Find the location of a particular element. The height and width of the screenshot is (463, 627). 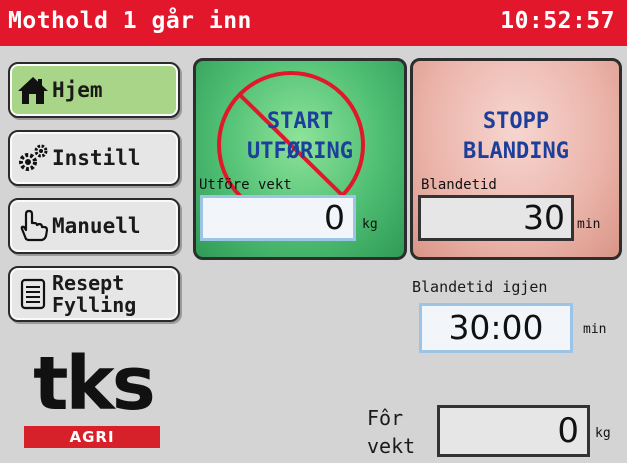

feed-label-line1: Fôr is located at coordinates (385, 418).